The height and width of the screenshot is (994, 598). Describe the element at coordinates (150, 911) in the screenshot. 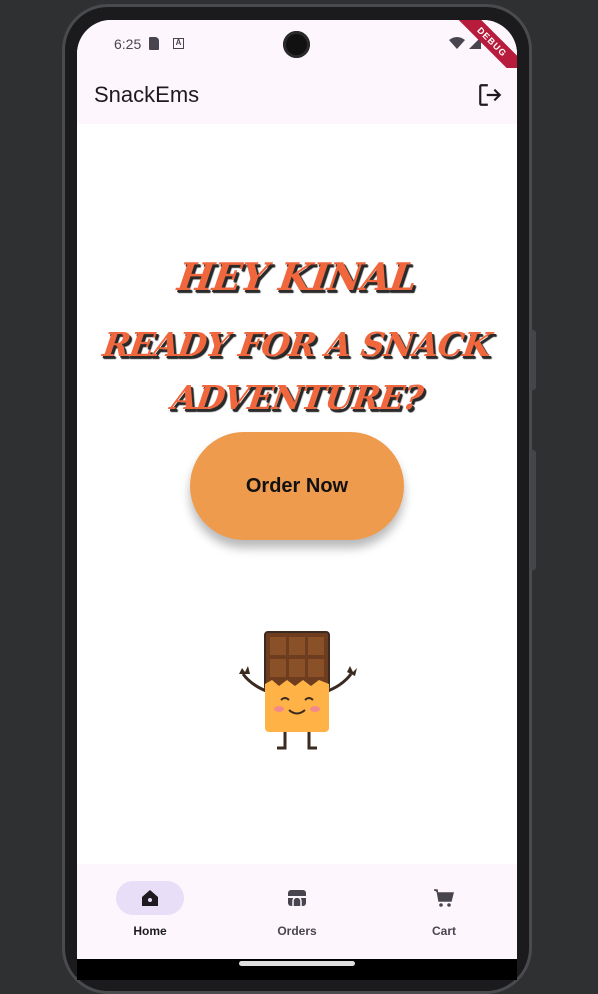

I see `nav-item-home: Home` at that location.